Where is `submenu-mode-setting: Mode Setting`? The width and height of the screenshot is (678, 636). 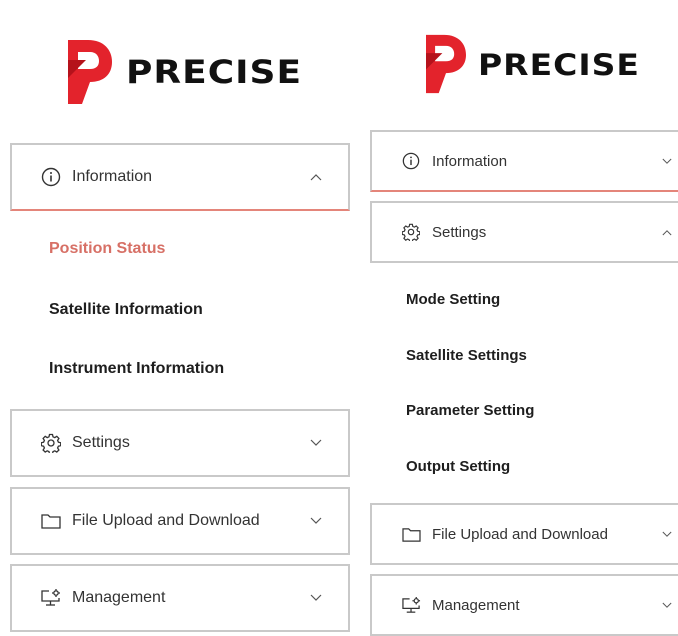
submenu-mode-setting: Mode Setting is located at coordinates (453, 299).